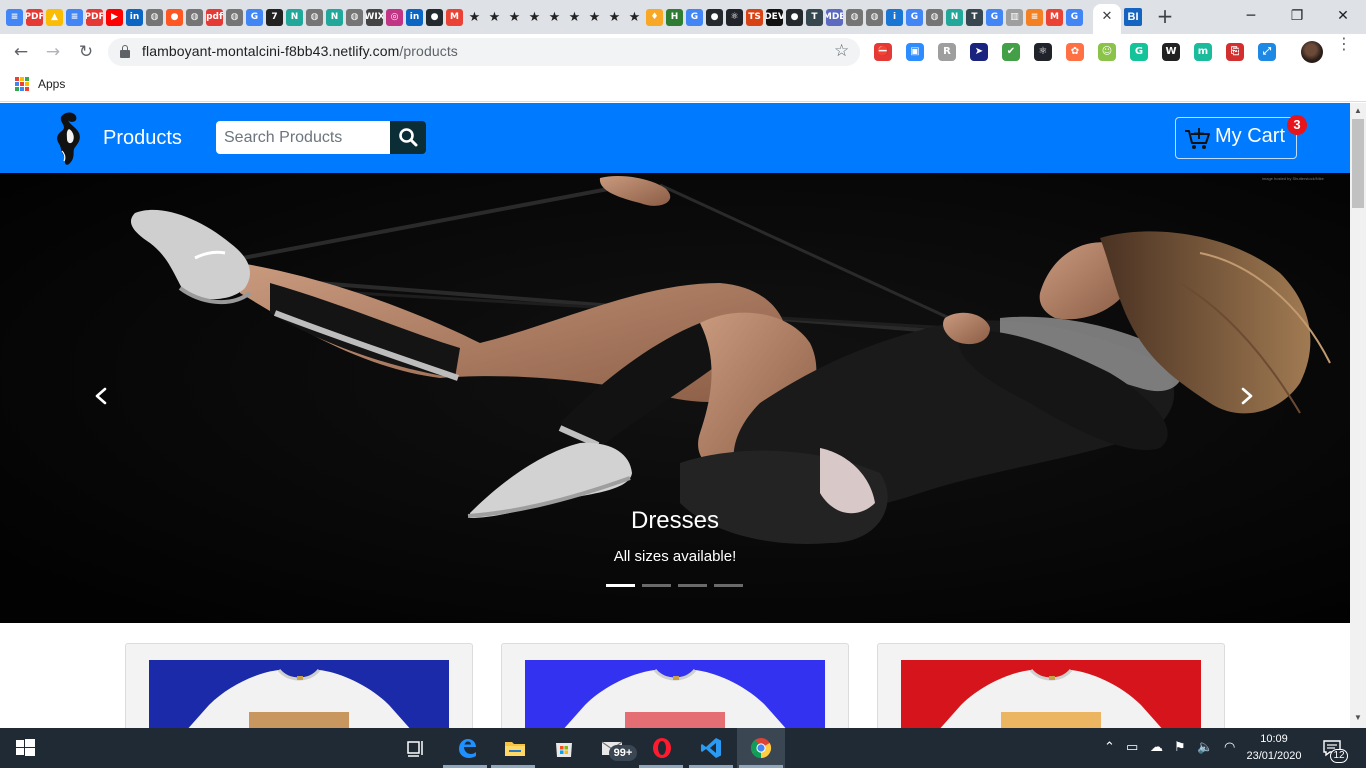 This screenshot has height=768, width=1366. I want to click on clock-date: 23/01/2020, so click(1274, 756).